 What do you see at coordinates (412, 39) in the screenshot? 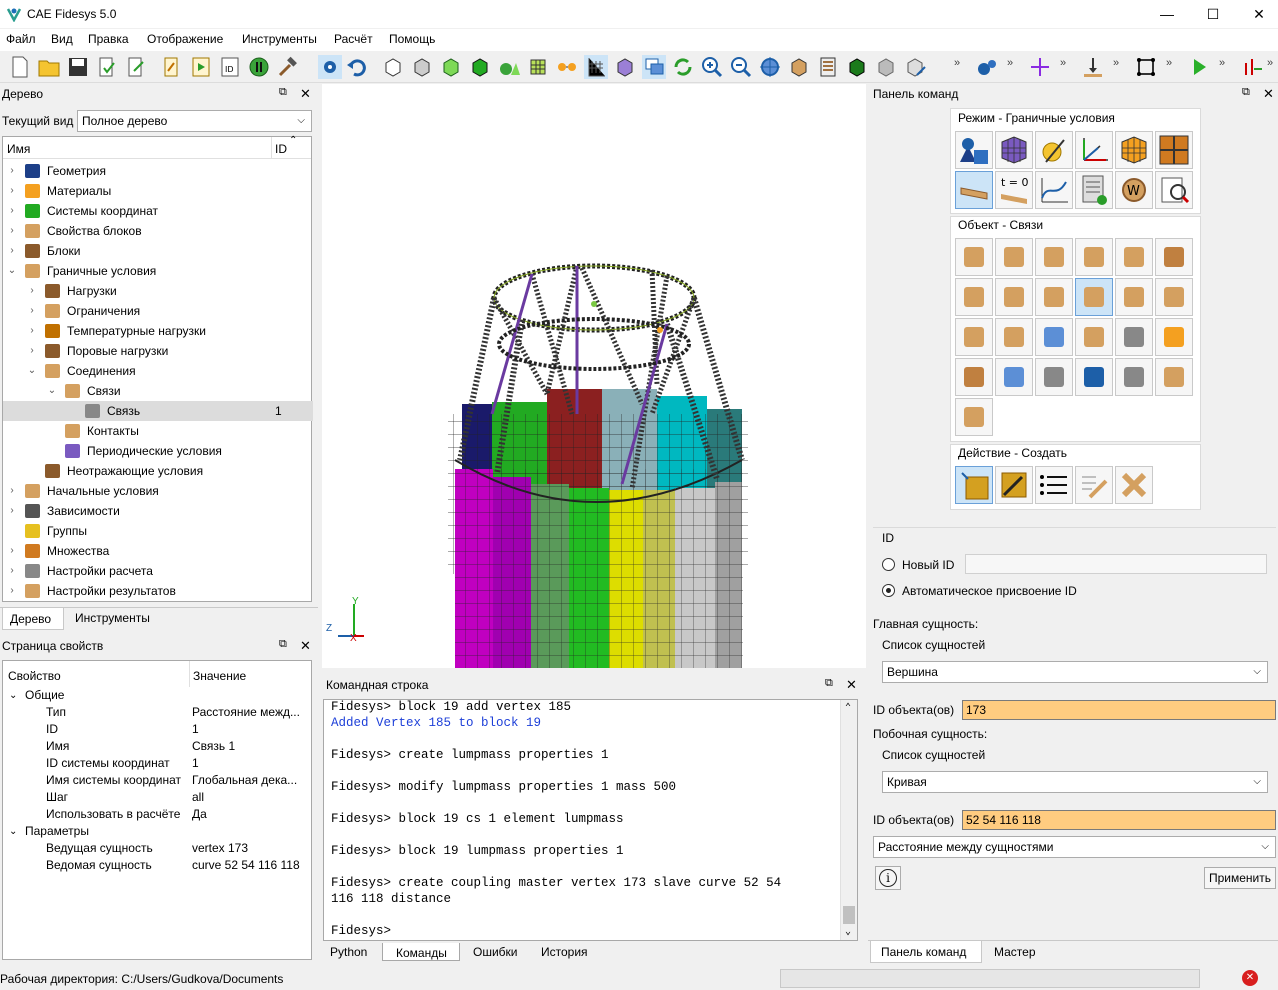
I see `menu-help: Помощь` at bounding box center [412, 39].